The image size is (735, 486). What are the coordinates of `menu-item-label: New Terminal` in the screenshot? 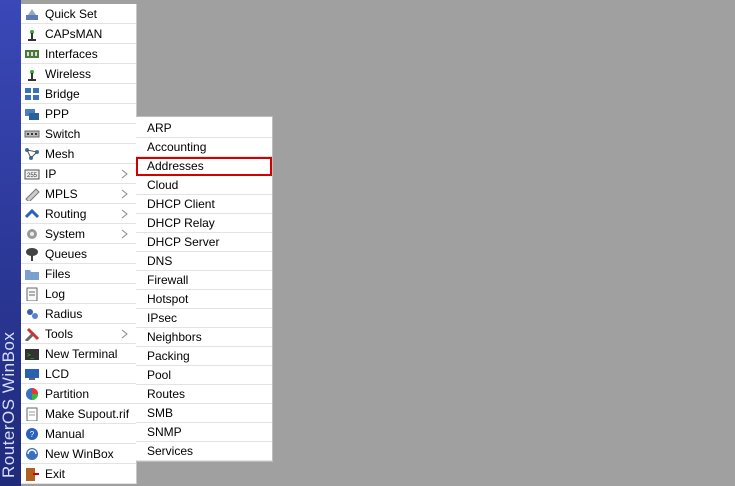 It's located at (81, 353).